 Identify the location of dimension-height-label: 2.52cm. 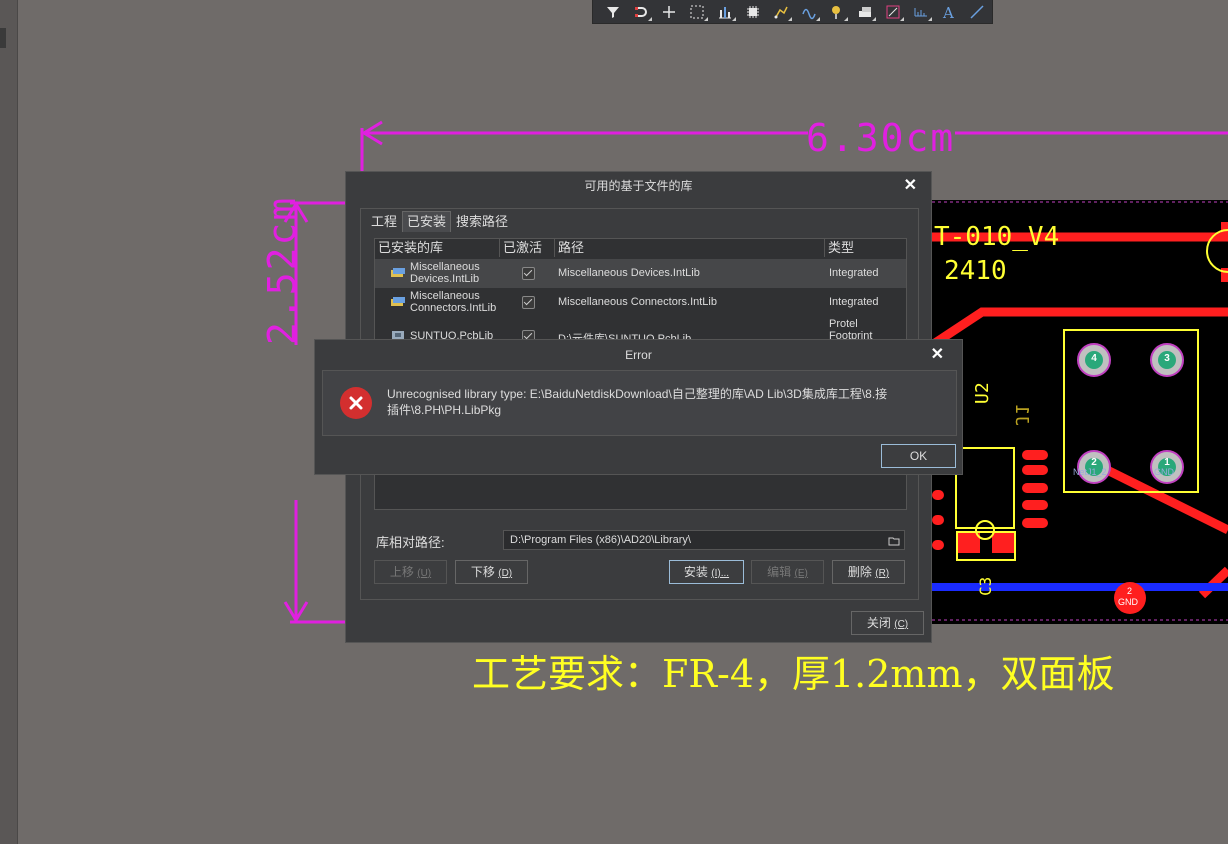
(282, 270).